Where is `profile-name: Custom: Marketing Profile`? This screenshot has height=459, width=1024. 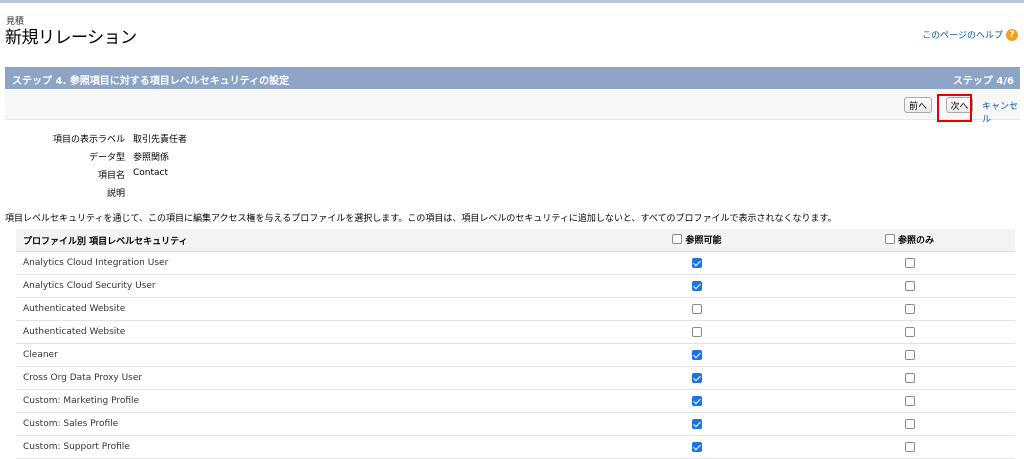
profile-name: Custom: Marketing Profile is located at coordinates (303, 401).